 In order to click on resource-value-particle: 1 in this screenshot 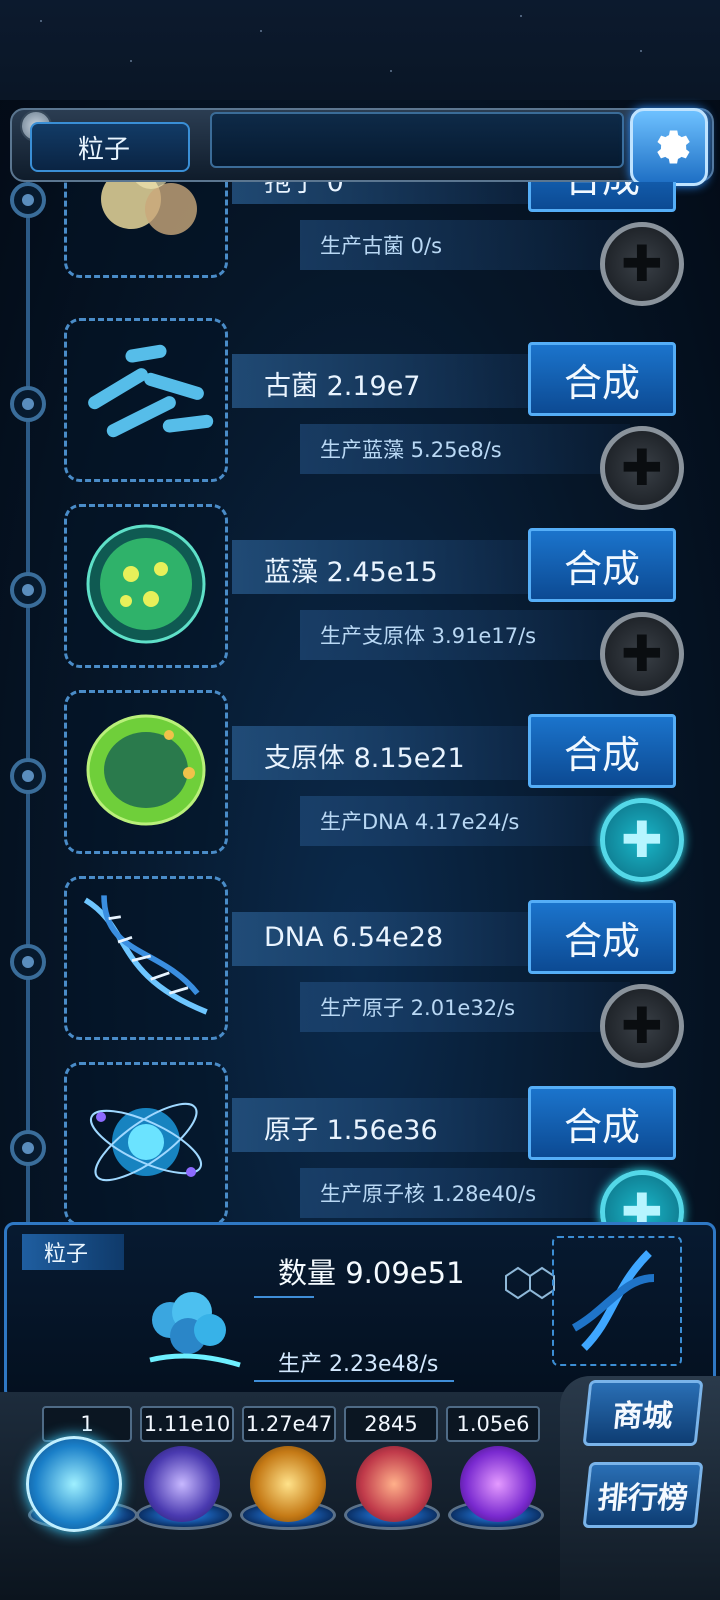, I will do `click(87, 1424)`.